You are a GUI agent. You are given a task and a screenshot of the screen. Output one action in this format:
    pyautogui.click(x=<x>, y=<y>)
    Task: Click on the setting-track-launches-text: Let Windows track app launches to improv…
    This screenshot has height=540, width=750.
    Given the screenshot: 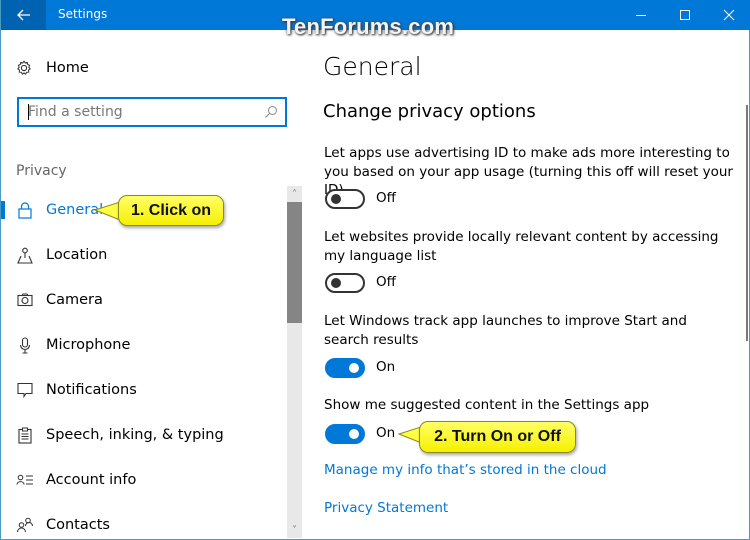 What is the action you would take?
    pyautogui.click(x=505, y=330)
    